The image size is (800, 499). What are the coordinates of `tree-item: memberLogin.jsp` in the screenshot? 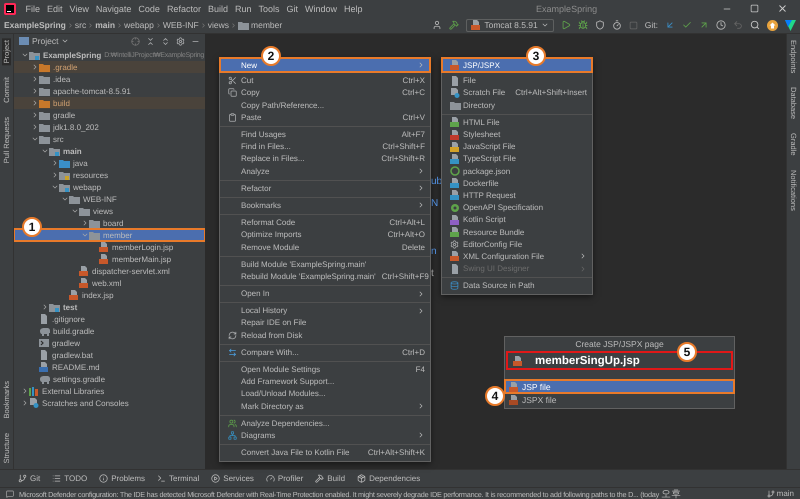 It's located at (132, 247).